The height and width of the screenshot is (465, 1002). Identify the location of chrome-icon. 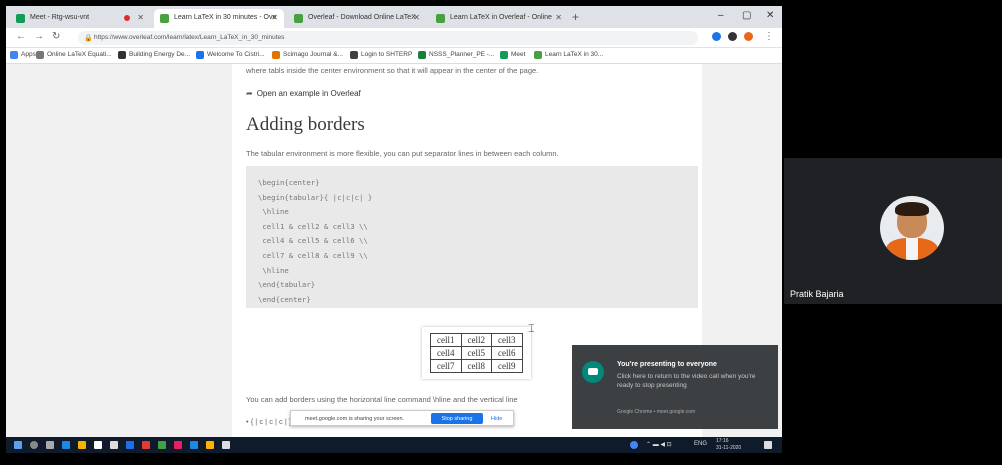
(210, 445).